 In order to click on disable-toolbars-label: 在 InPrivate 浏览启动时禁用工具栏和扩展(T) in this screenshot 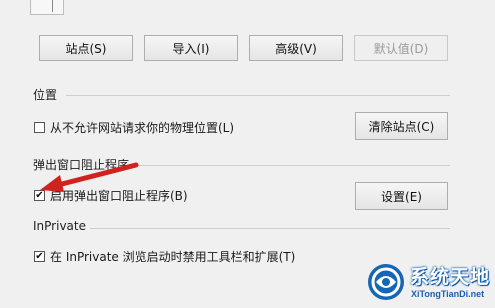, I will do `click(173, 257)`.